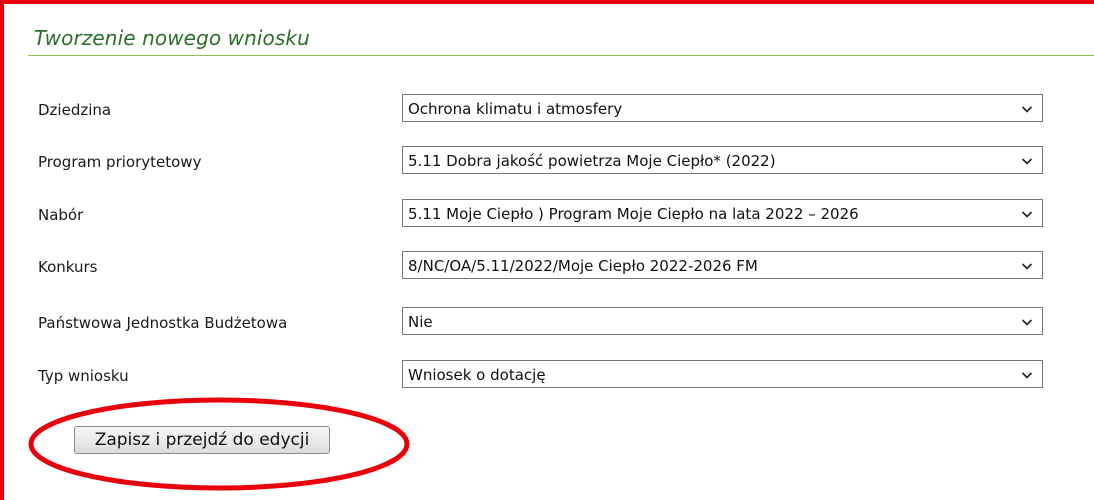 This screenshot has width=1094, height=500. Describe the element at coordinates (561, 55) in the screenshot. I see `title-divider` at that location.